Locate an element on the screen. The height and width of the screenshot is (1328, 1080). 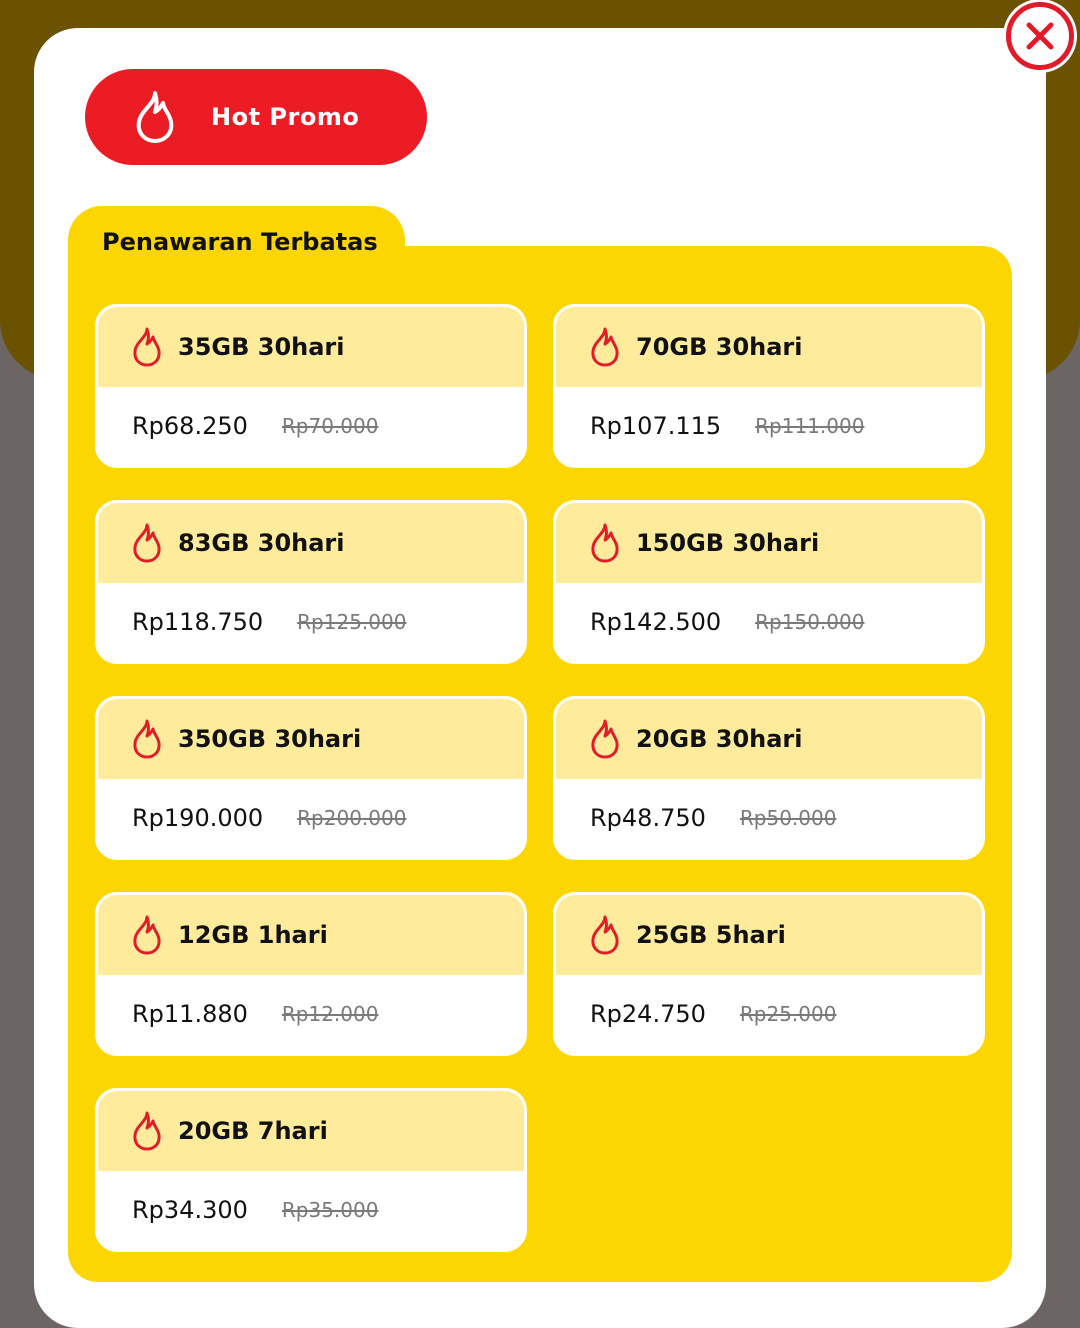
offer-card: 12GB 1hari Rp11.880 Rp12.000 is located at coordinates (311, 974).